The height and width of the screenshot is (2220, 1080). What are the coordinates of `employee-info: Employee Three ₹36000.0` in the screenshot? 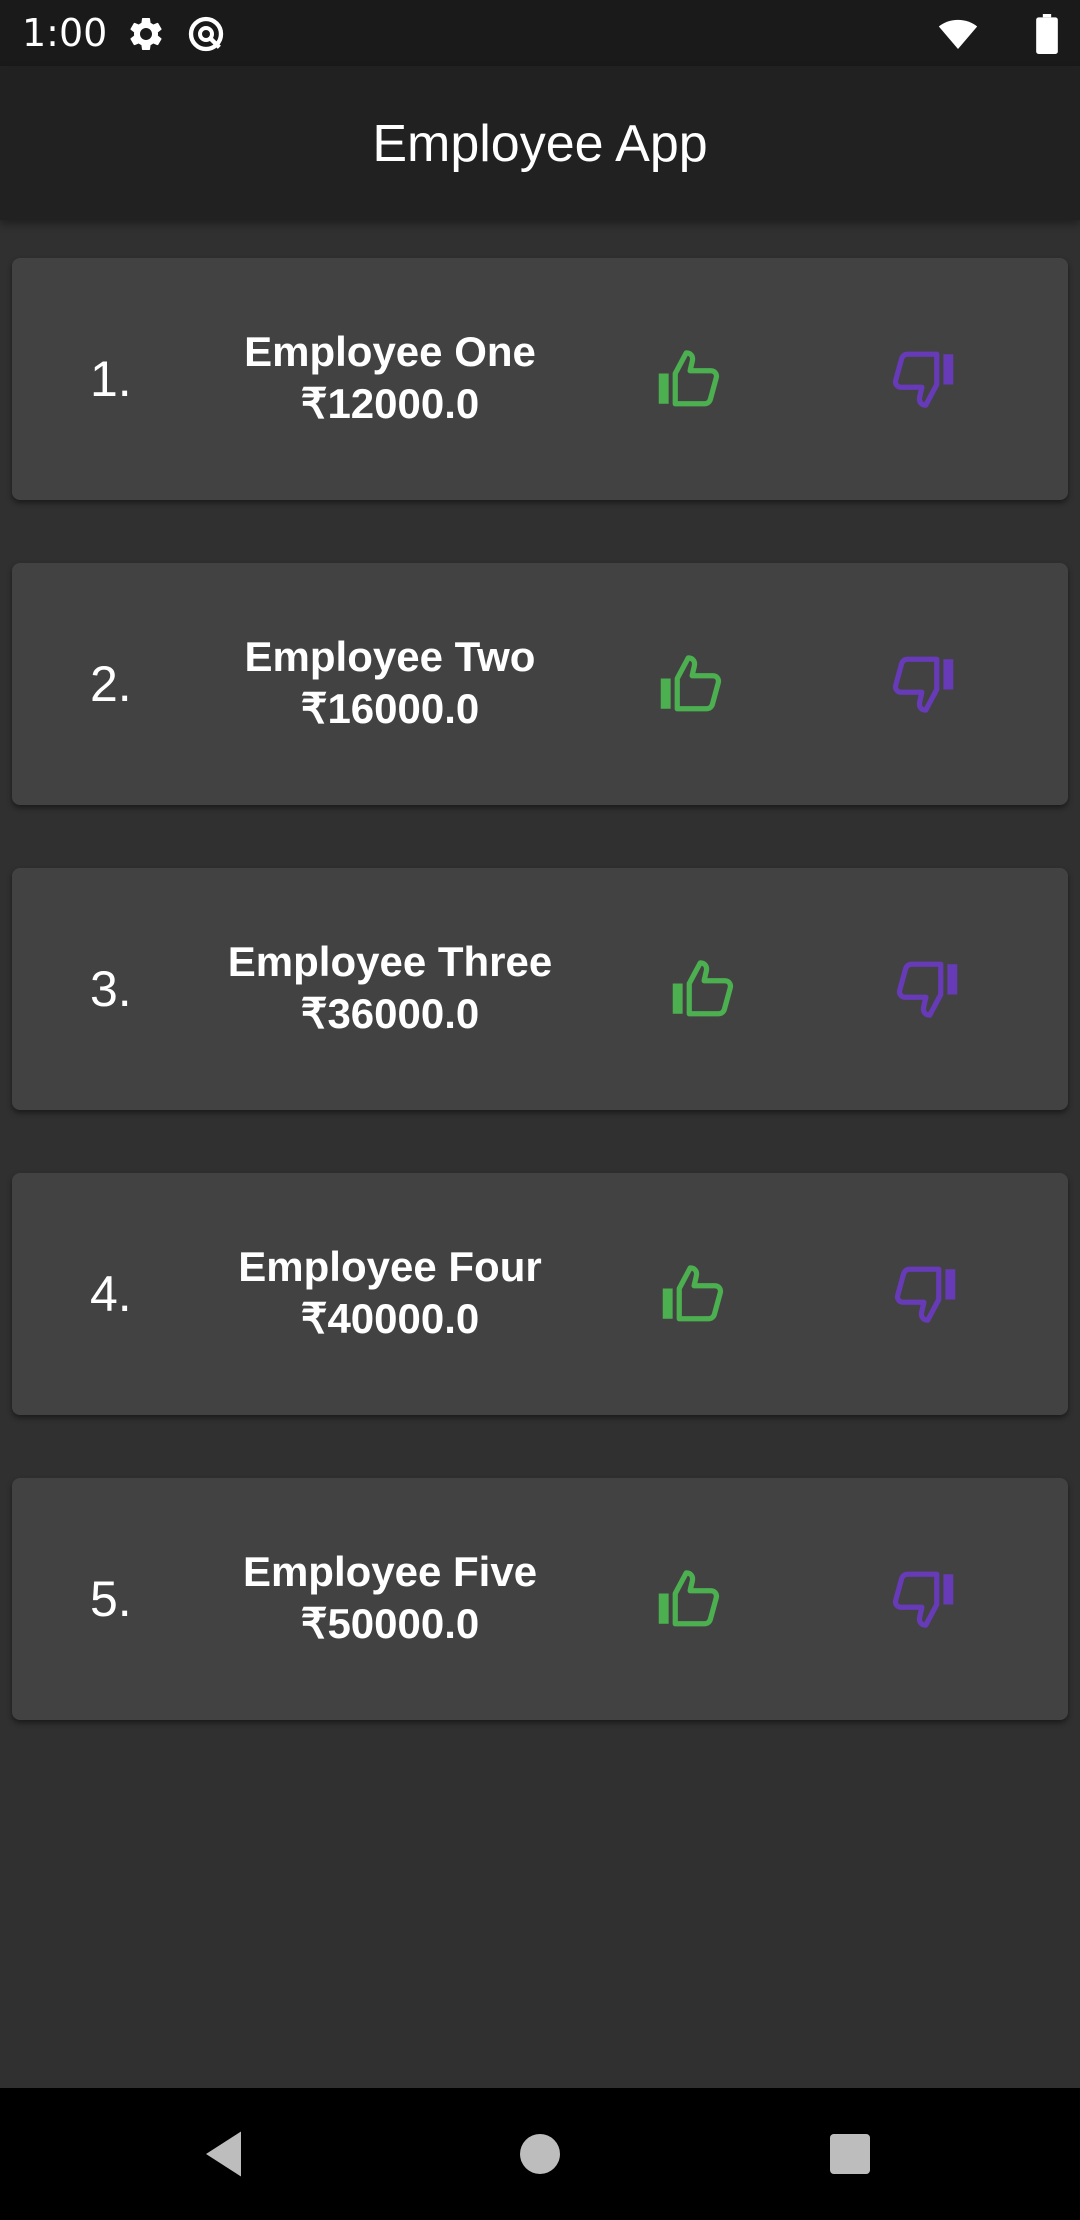 It's located at (390, 988).